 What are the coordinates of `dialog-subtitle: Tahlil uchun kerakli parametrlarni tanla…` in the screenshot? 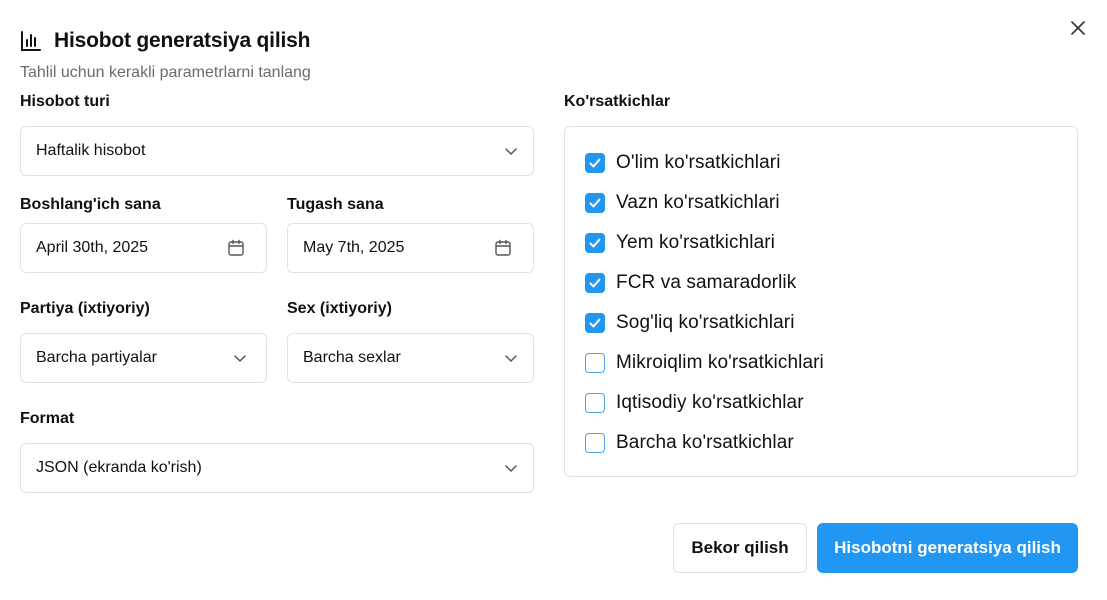 It's located at (165, 72).